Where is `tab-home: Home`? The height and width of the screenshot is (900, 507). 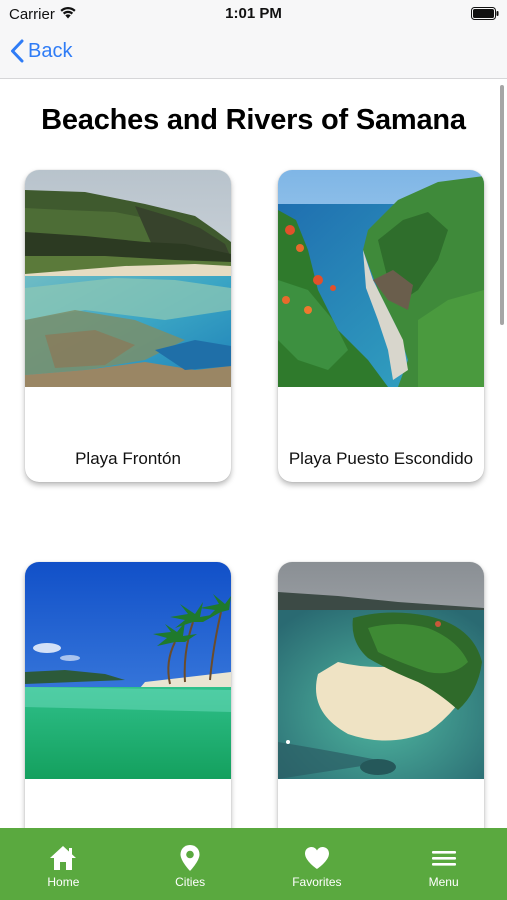
tab-home: Home is located at coordinates (63, 864).